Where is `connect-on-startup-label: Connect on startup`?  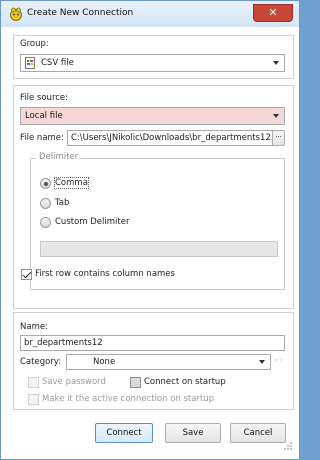 connect-on-startup-label: Connect on startup is located at coordinates (185, 382).